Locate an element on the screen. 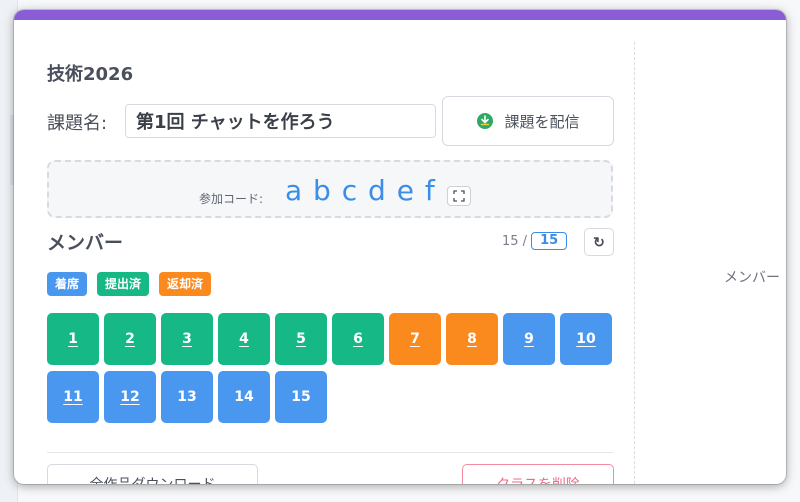 The width and height of the screenshot is (800, 502). assignment-name-input is located at coordinates (280, 121).